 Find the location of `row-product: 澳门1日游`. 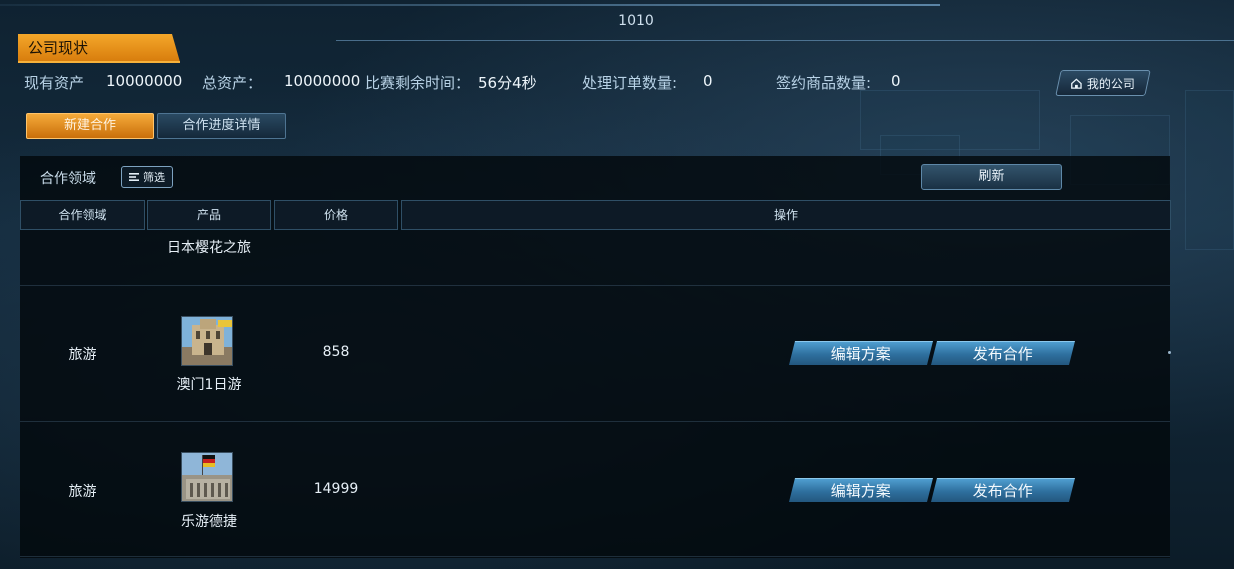

row-product: 澳门1日游 is located at coordinates (209, 385).